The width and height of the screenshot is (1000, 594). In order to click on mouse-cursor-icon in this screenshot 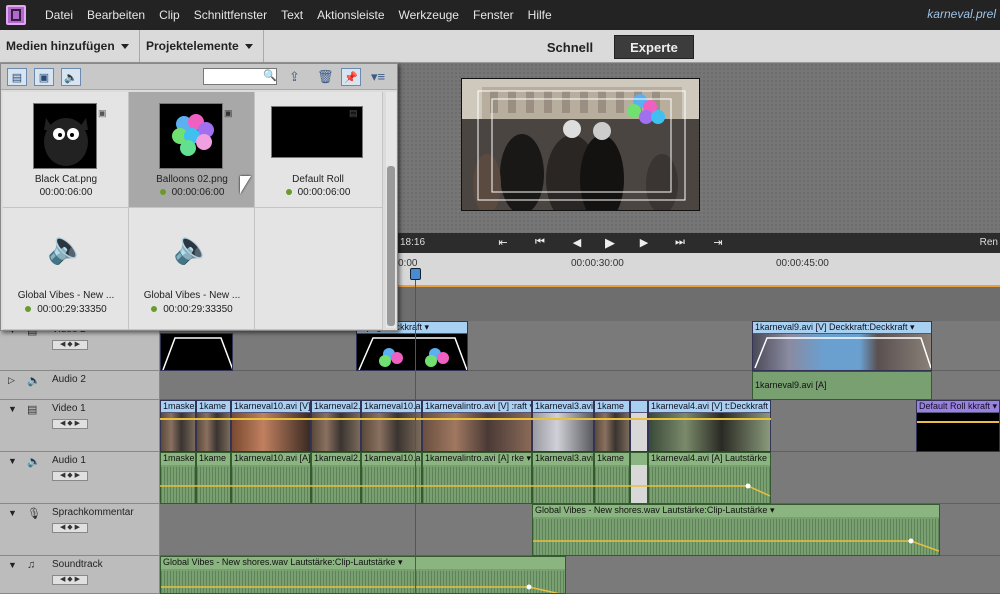, I will do `click(245, 185)`.